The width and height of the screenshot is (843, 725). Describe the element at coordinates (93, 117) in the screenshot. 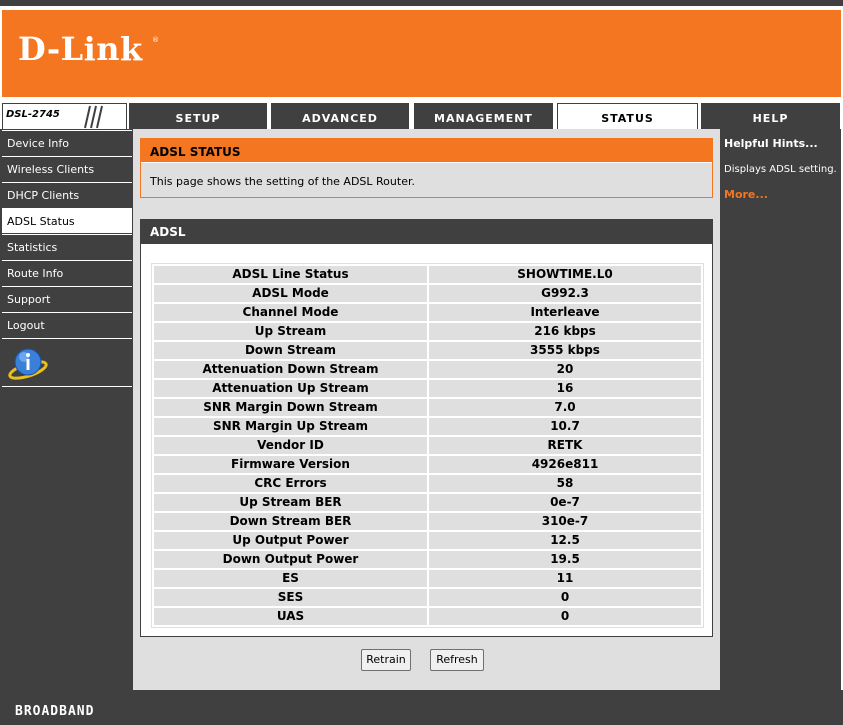

I see `slashes-icon` at that location.